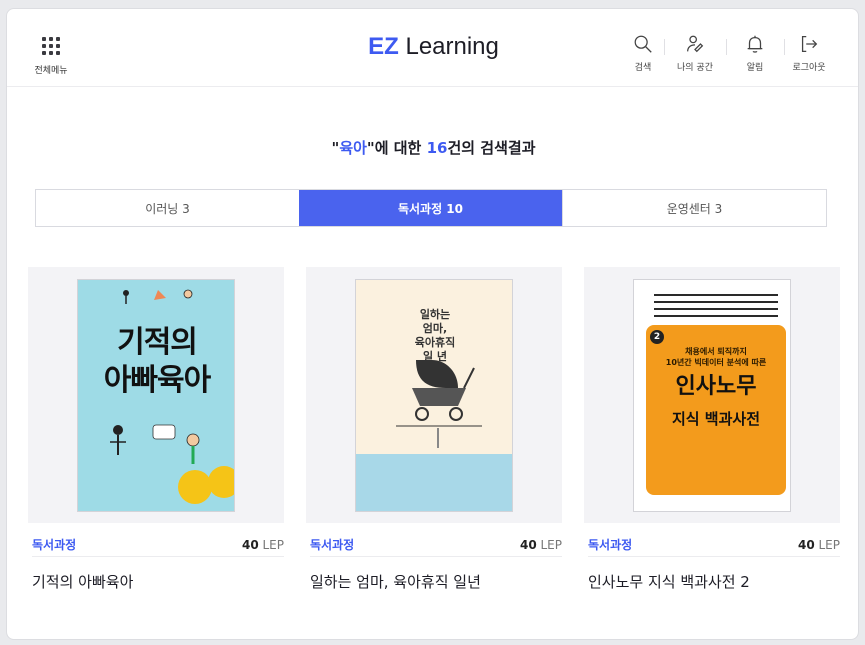 Image resolution: width=865 pixels, height=645 pixels. Describe the element at coordinates (156, 362) in the screenshot. I see `cover-title: 기적의 아빠육아` at that location.